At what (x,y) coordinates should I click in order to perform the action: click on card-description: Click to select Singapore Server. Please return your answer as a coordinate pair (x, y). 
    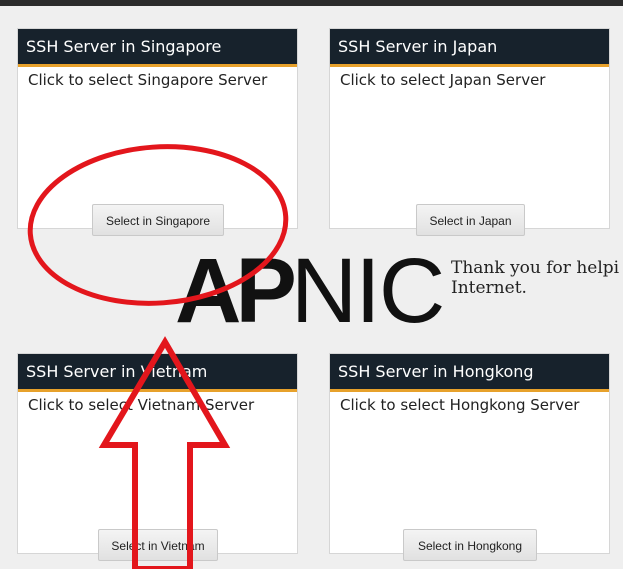
    Looking at the image, I should click on (148, 80).